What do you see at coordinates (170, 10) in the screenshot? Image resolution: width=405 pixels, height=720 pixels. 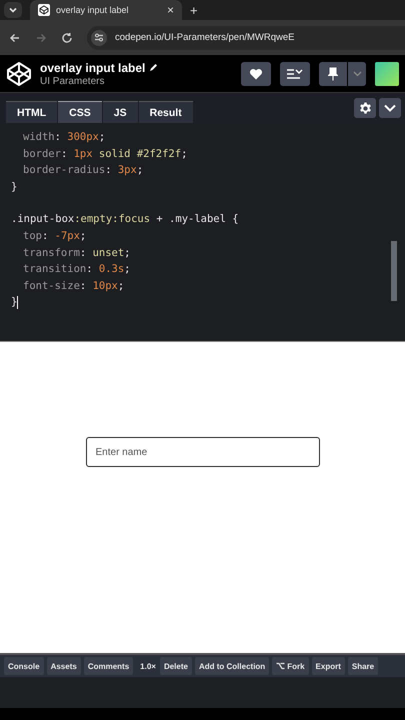 I see `close-tab-button: ×` at bounding box center [170, 10].